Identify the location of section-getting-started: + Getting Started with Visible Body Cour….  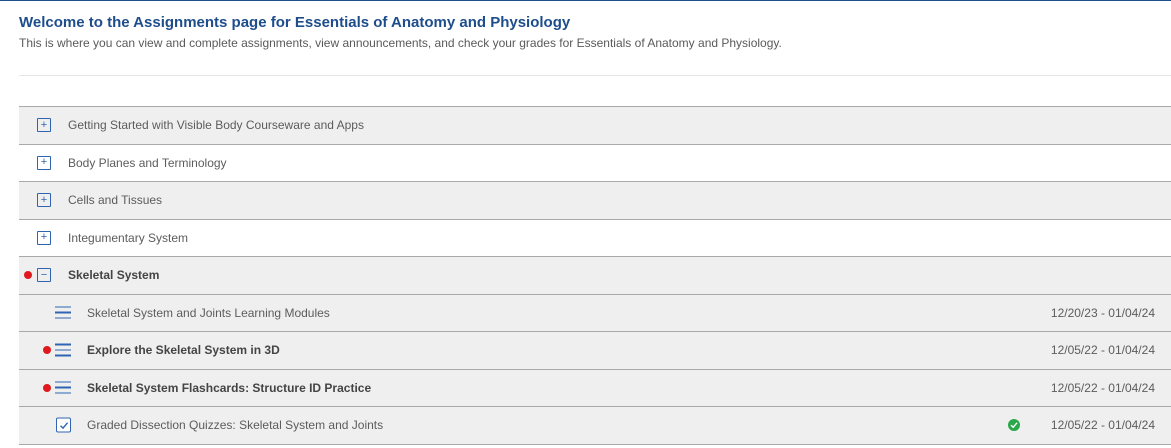
(595, 126).